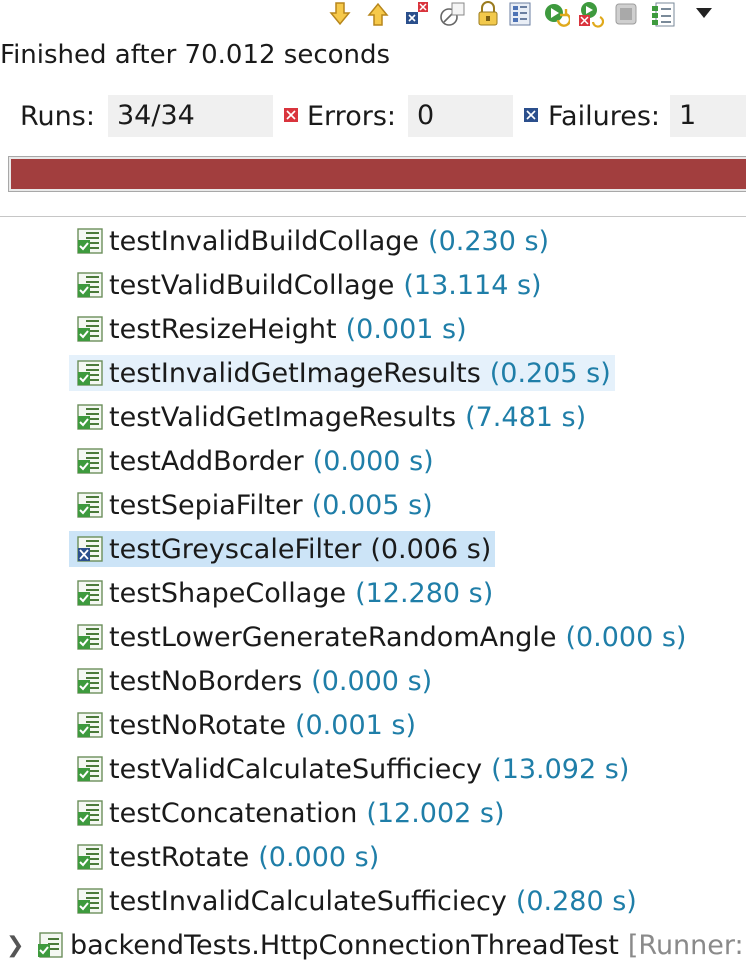 The height and width of the screenshot is (965, 746). What do you see at coordinates (488, 14) in the screenshot?
I see `scroll-lock-icon` at bounding box center [488, 14].